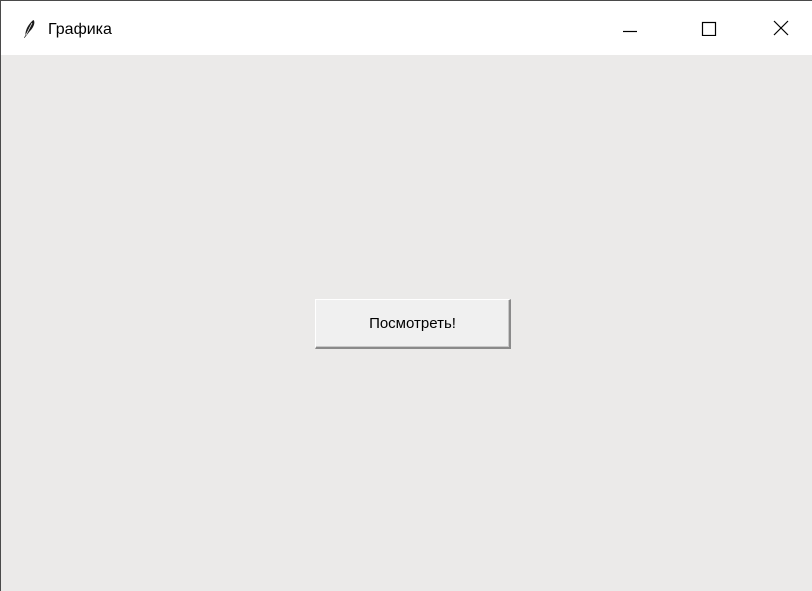  What do you see at coordinates (413, 324) in the screenshot?
I see `view-button: Посмотреть!` at bounding box center [413, 324].